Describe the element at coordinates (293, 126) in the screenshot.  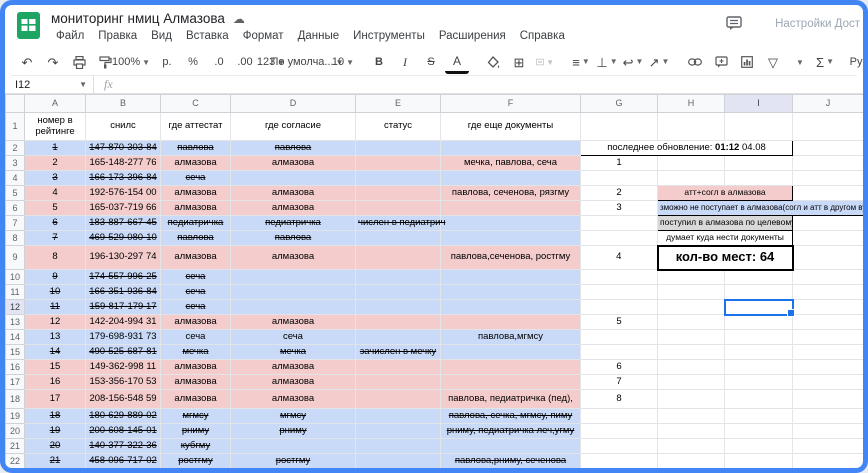
I see `cell-D1: где согласие` at that location.